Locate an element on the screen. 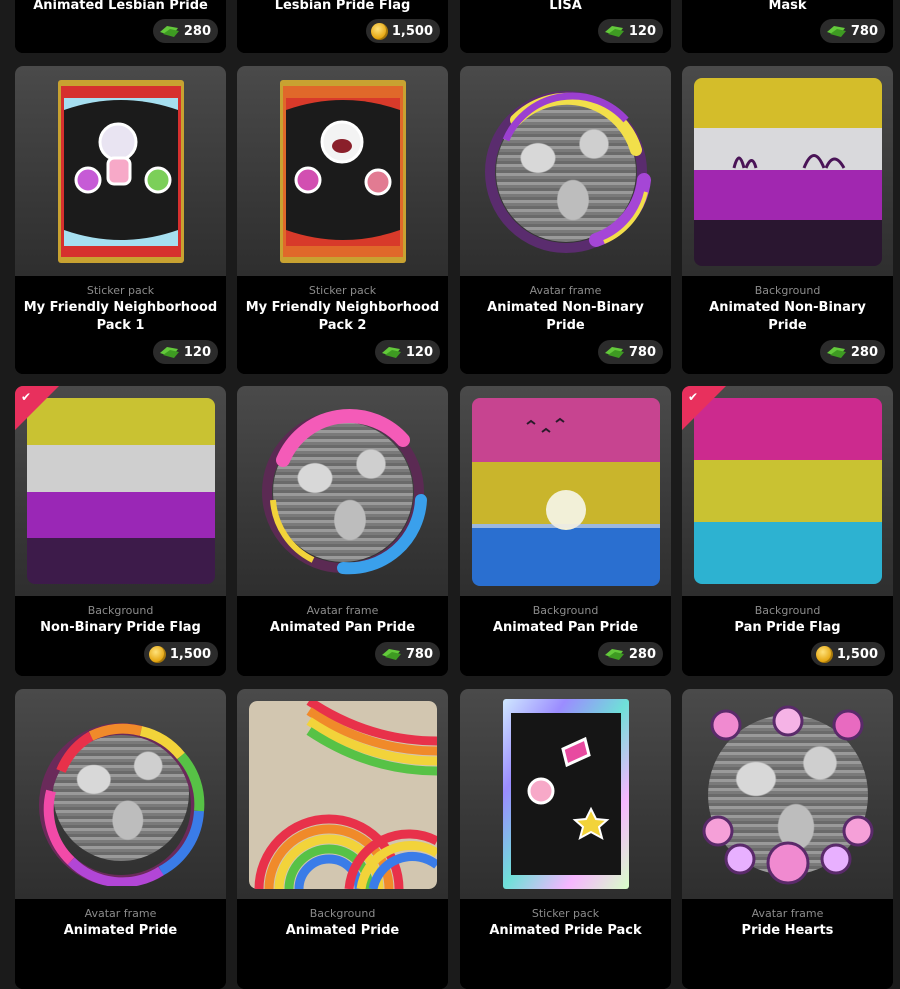  shop-item-card: Background Animated Pride is located at coordinates (342, 839).